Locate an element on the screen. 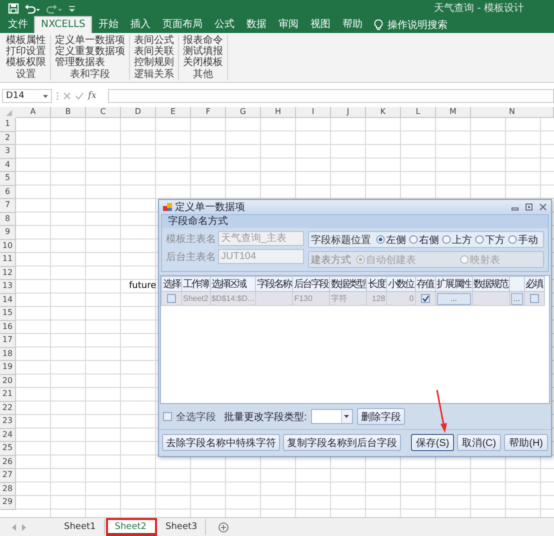 The height and width of the screenshot is (536, 554). row-header: 4 is located at coordinates (8, 165).